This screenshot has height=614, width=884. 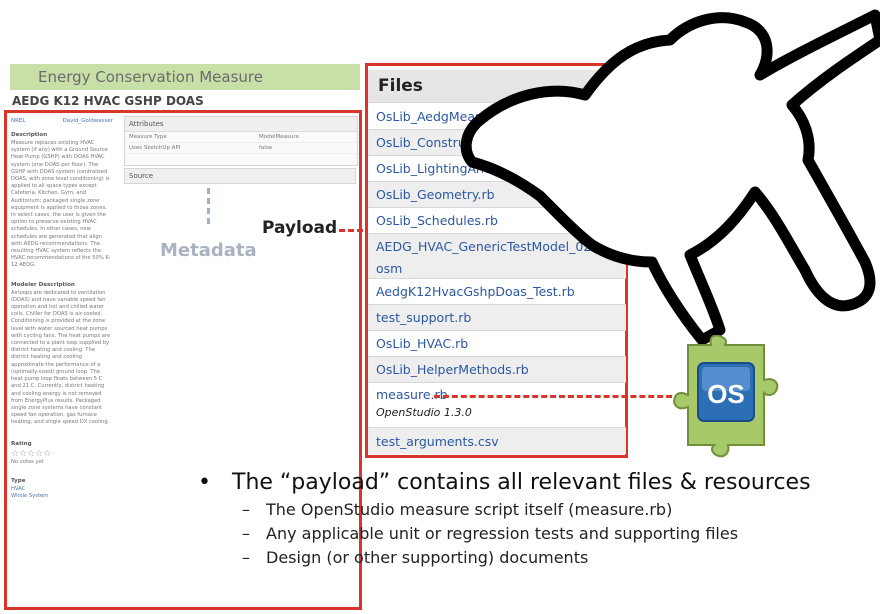 I want to click on attribute-value: ModelMeasure, so click(x=279, y=137).